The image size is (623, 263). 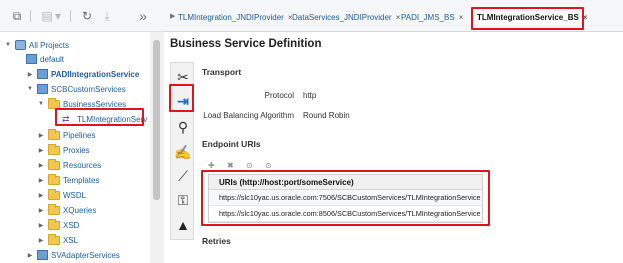 I want to click on move-down-icon: ⊙, so click(x=249, y=165).